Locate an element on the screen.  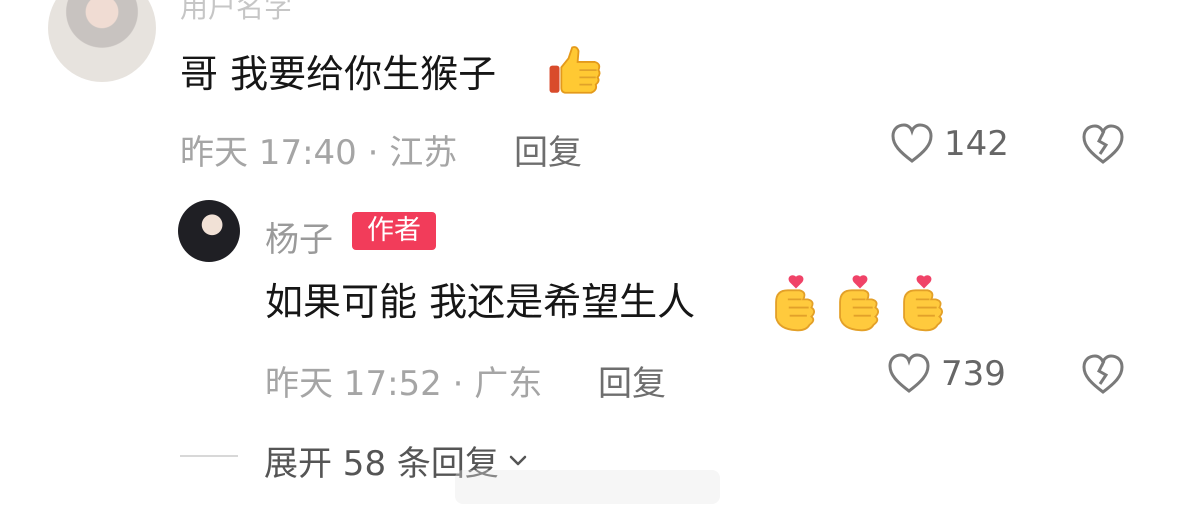
author-avatar is located at coordinates (209, 231).